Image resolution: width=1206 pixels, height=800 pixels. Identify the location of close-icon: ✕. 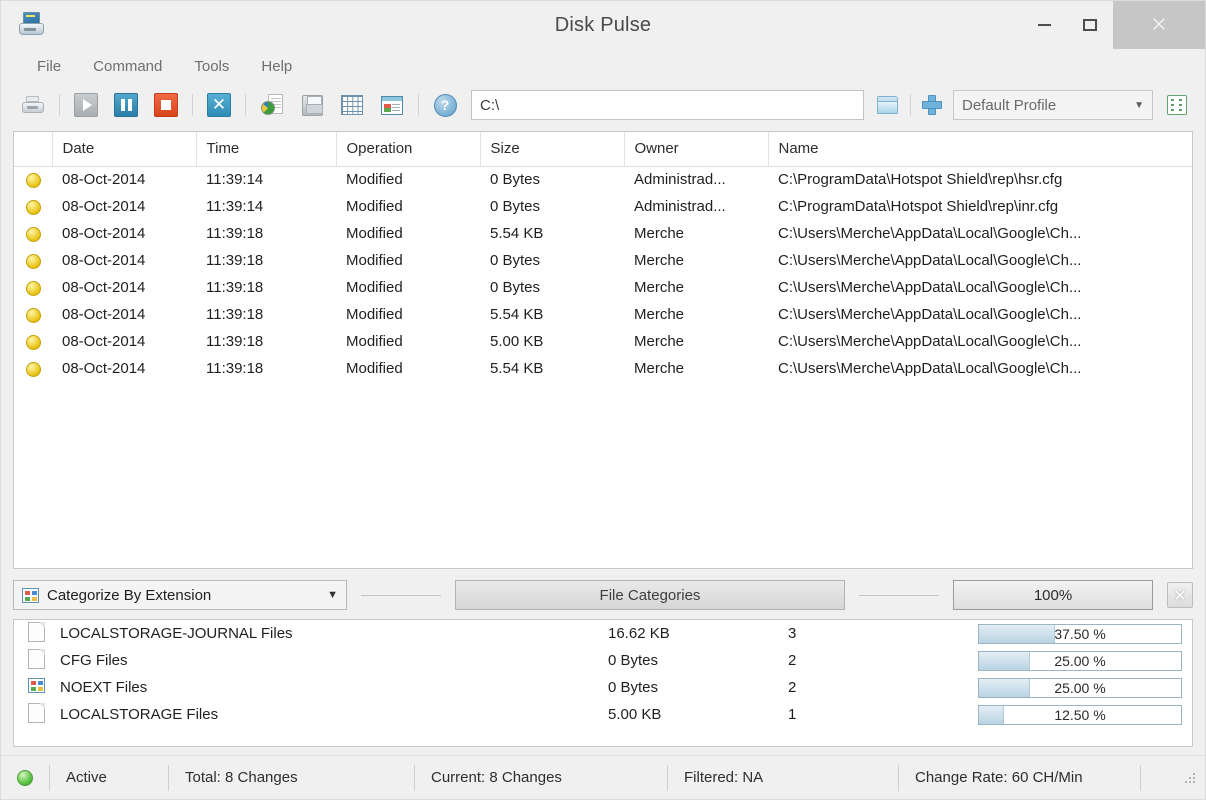
(1180, 595).